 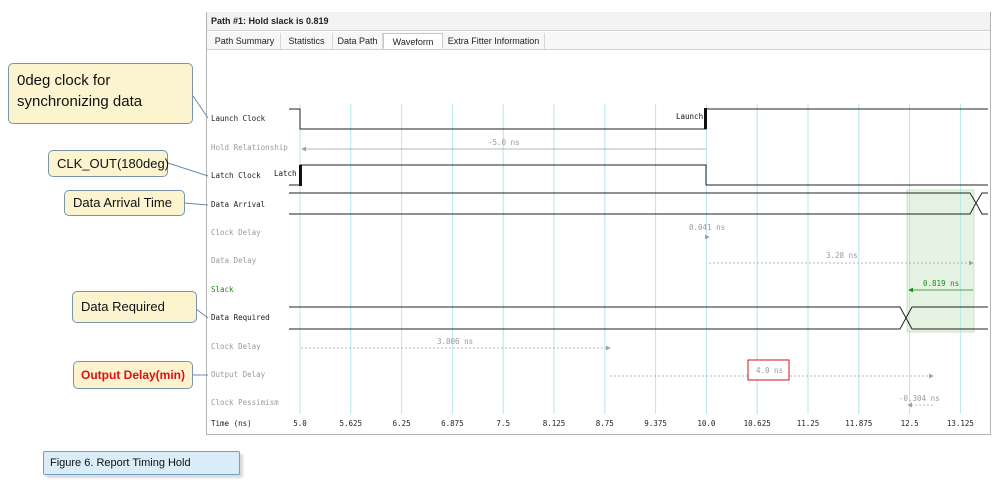 What do you see at coordinates (245, 402) in the screenshot?
I see `row-label-clock-pessimism: Clock Pessimism` at bounding box center [245, 402].